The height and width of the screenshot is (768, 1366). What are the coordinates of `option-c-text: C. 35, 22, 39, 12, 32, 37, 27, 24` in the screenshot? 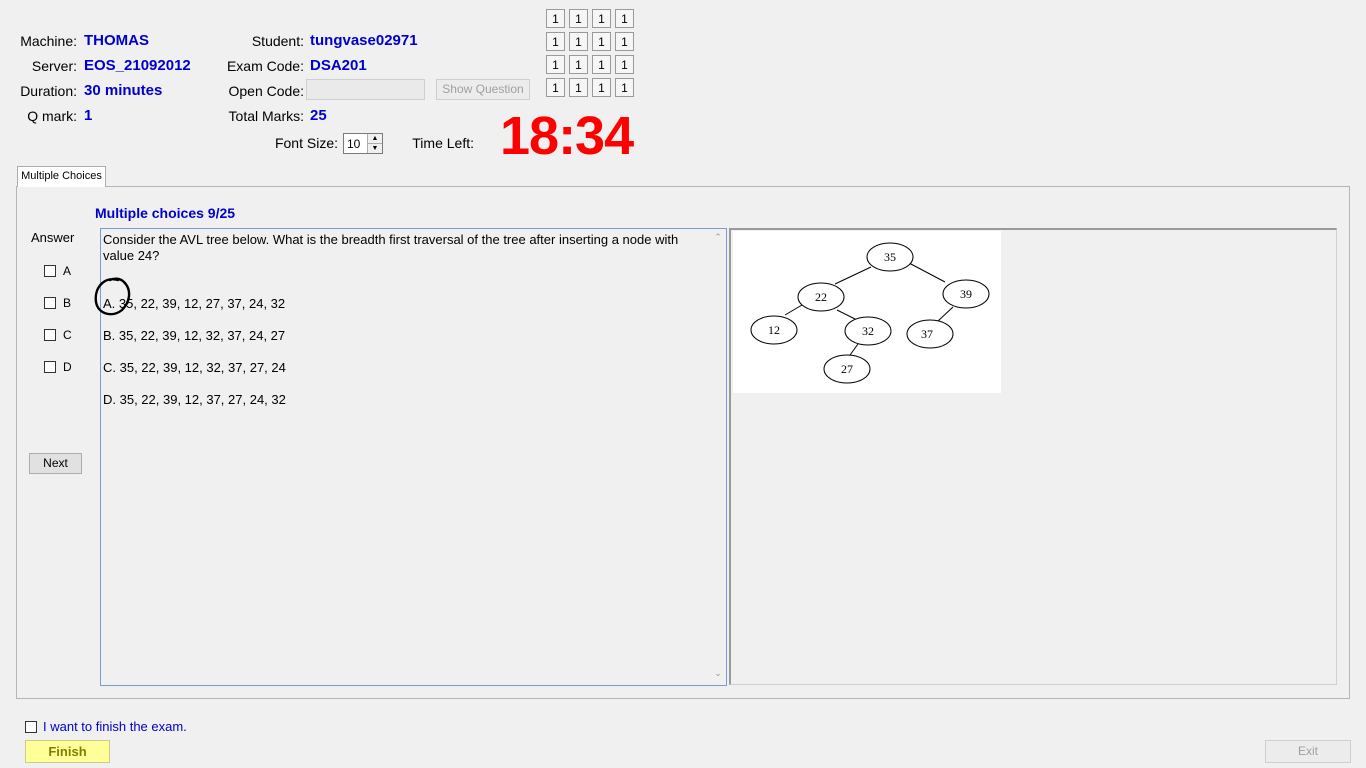 It's located at (194, 367).